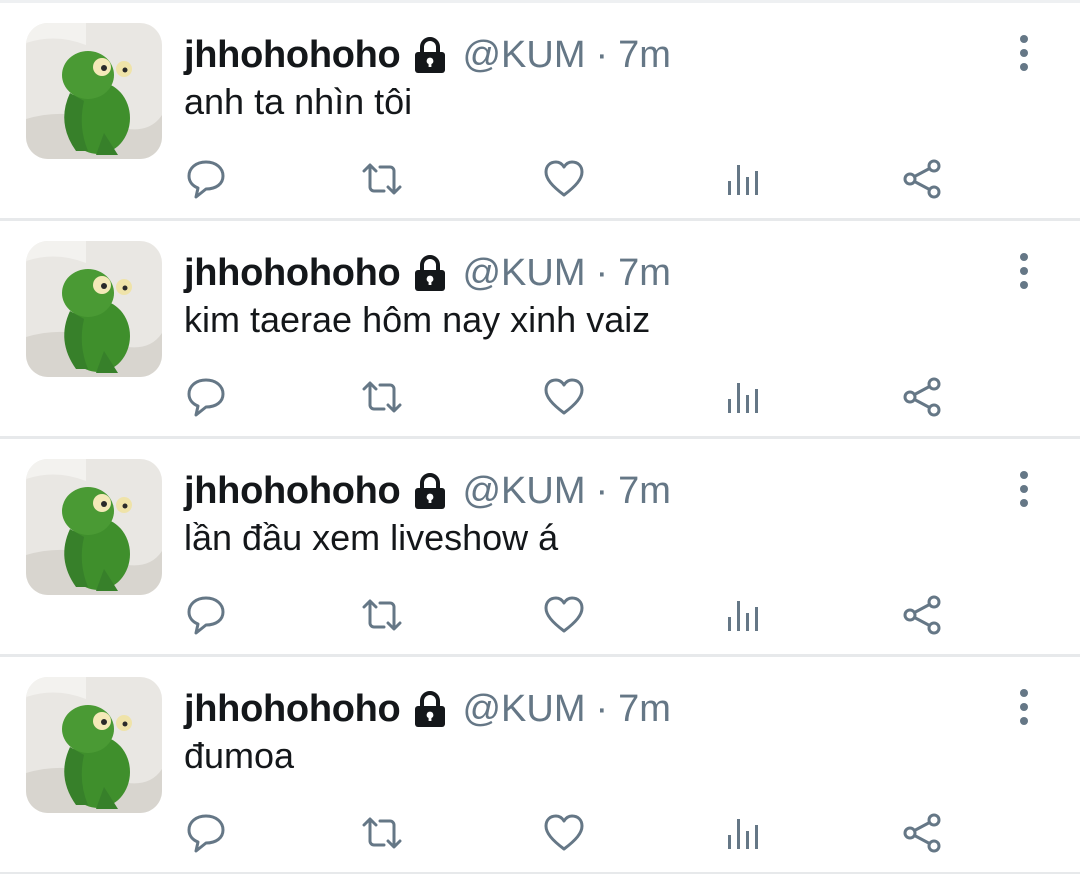 This screenshot has width=1080, height=874. I want to click on tweet-text: đumoa, so click(239, 755).